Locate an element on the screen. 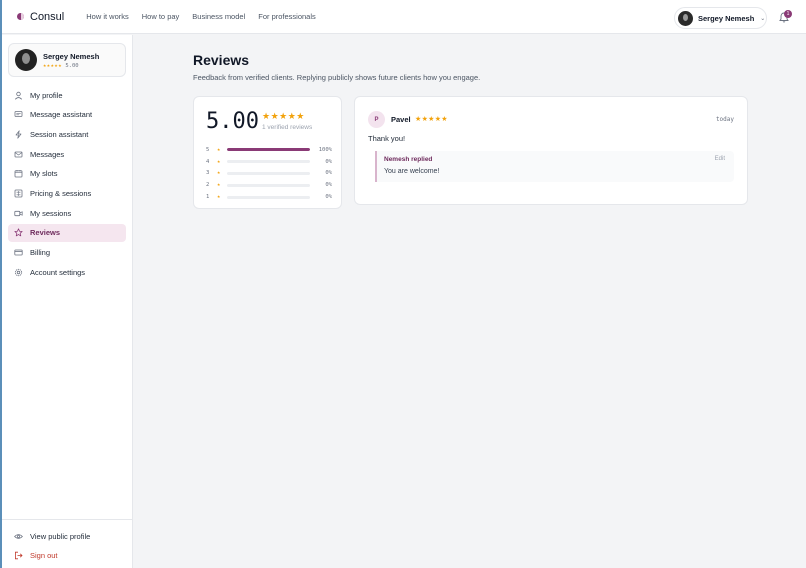 Image resolution: width=806 pixels, height=568 pixels. logo-icon is located at coordinates (20, 16).